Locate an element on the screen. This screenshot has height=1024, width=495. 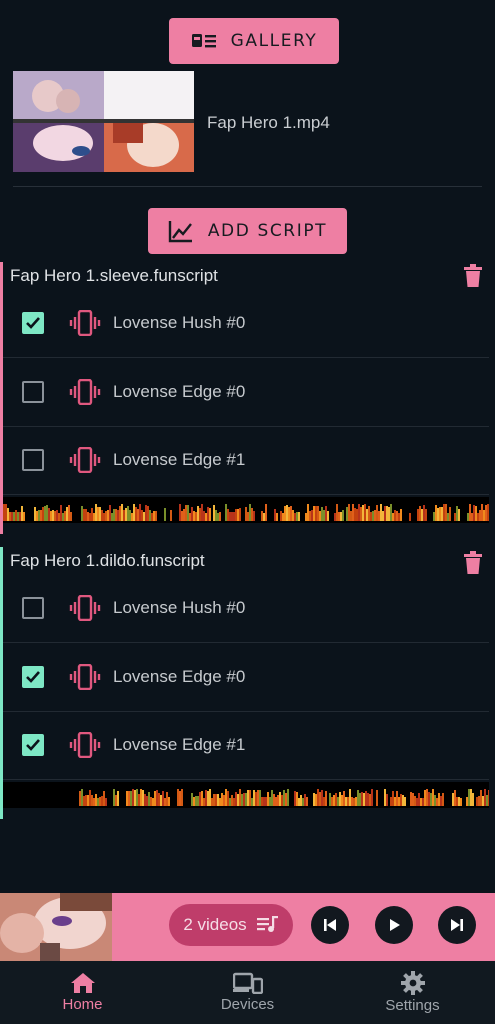
mini-player: 2 videos is located at coordinates (247, 927).